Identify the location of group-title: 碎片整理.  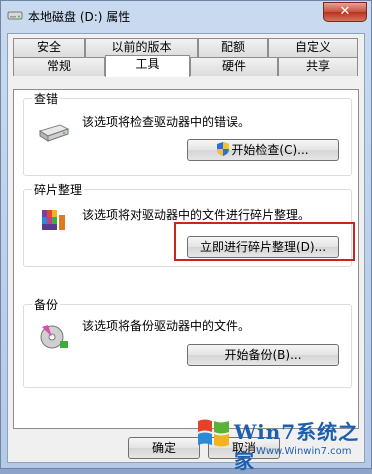
(58, 189).